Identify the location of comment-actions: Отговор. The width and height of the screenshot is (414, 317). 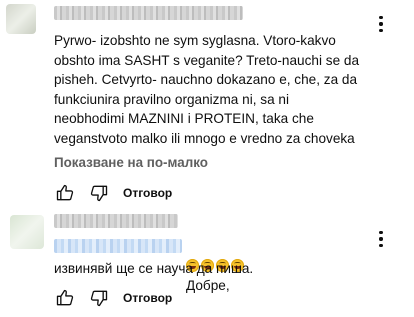
(113, 298).